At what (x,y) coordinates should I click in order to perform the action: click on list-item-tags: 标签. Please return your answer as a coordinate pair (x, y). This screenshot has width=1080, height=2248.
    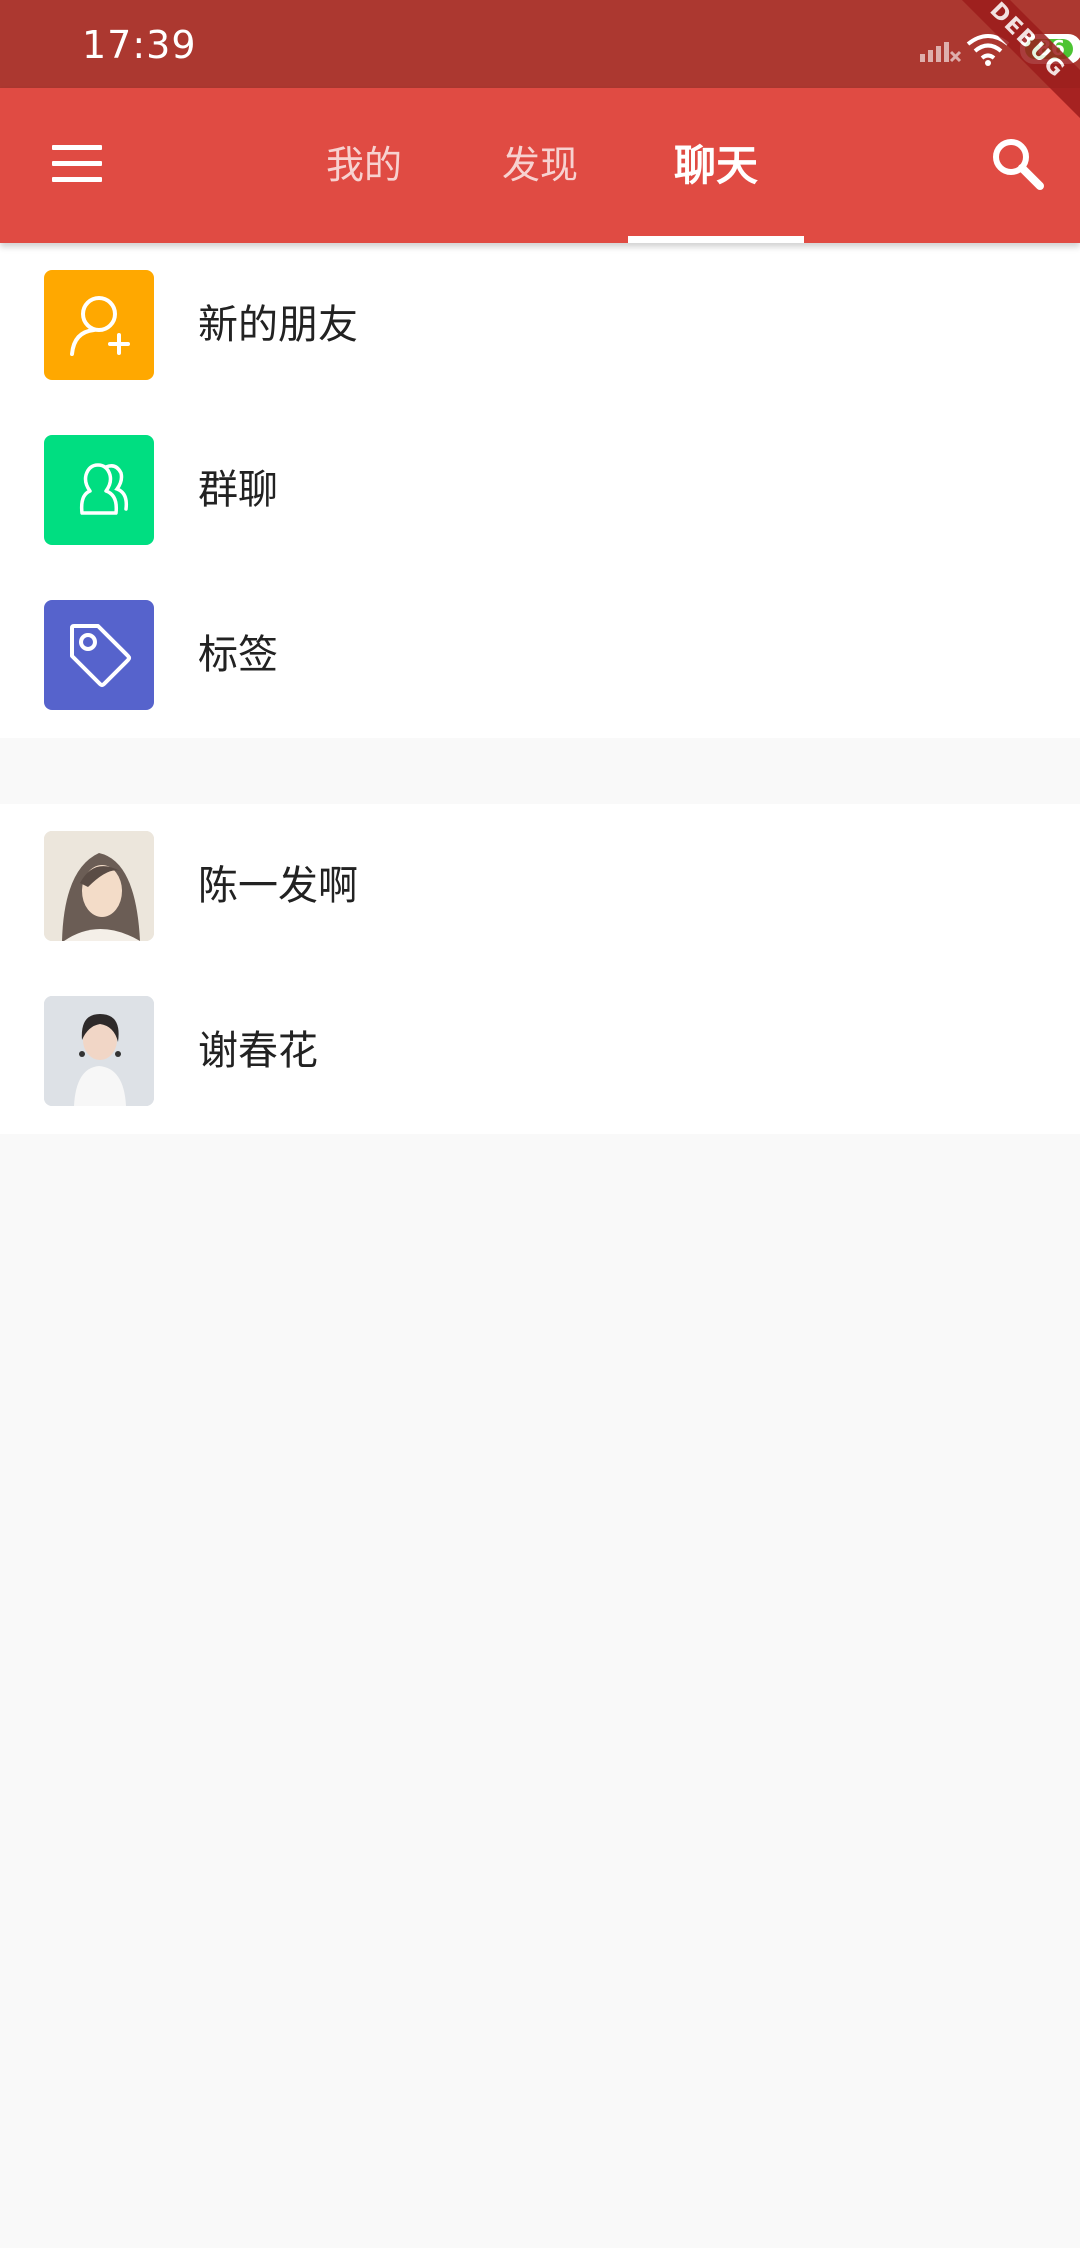
    Looking at the image, I should click on (540, 655).